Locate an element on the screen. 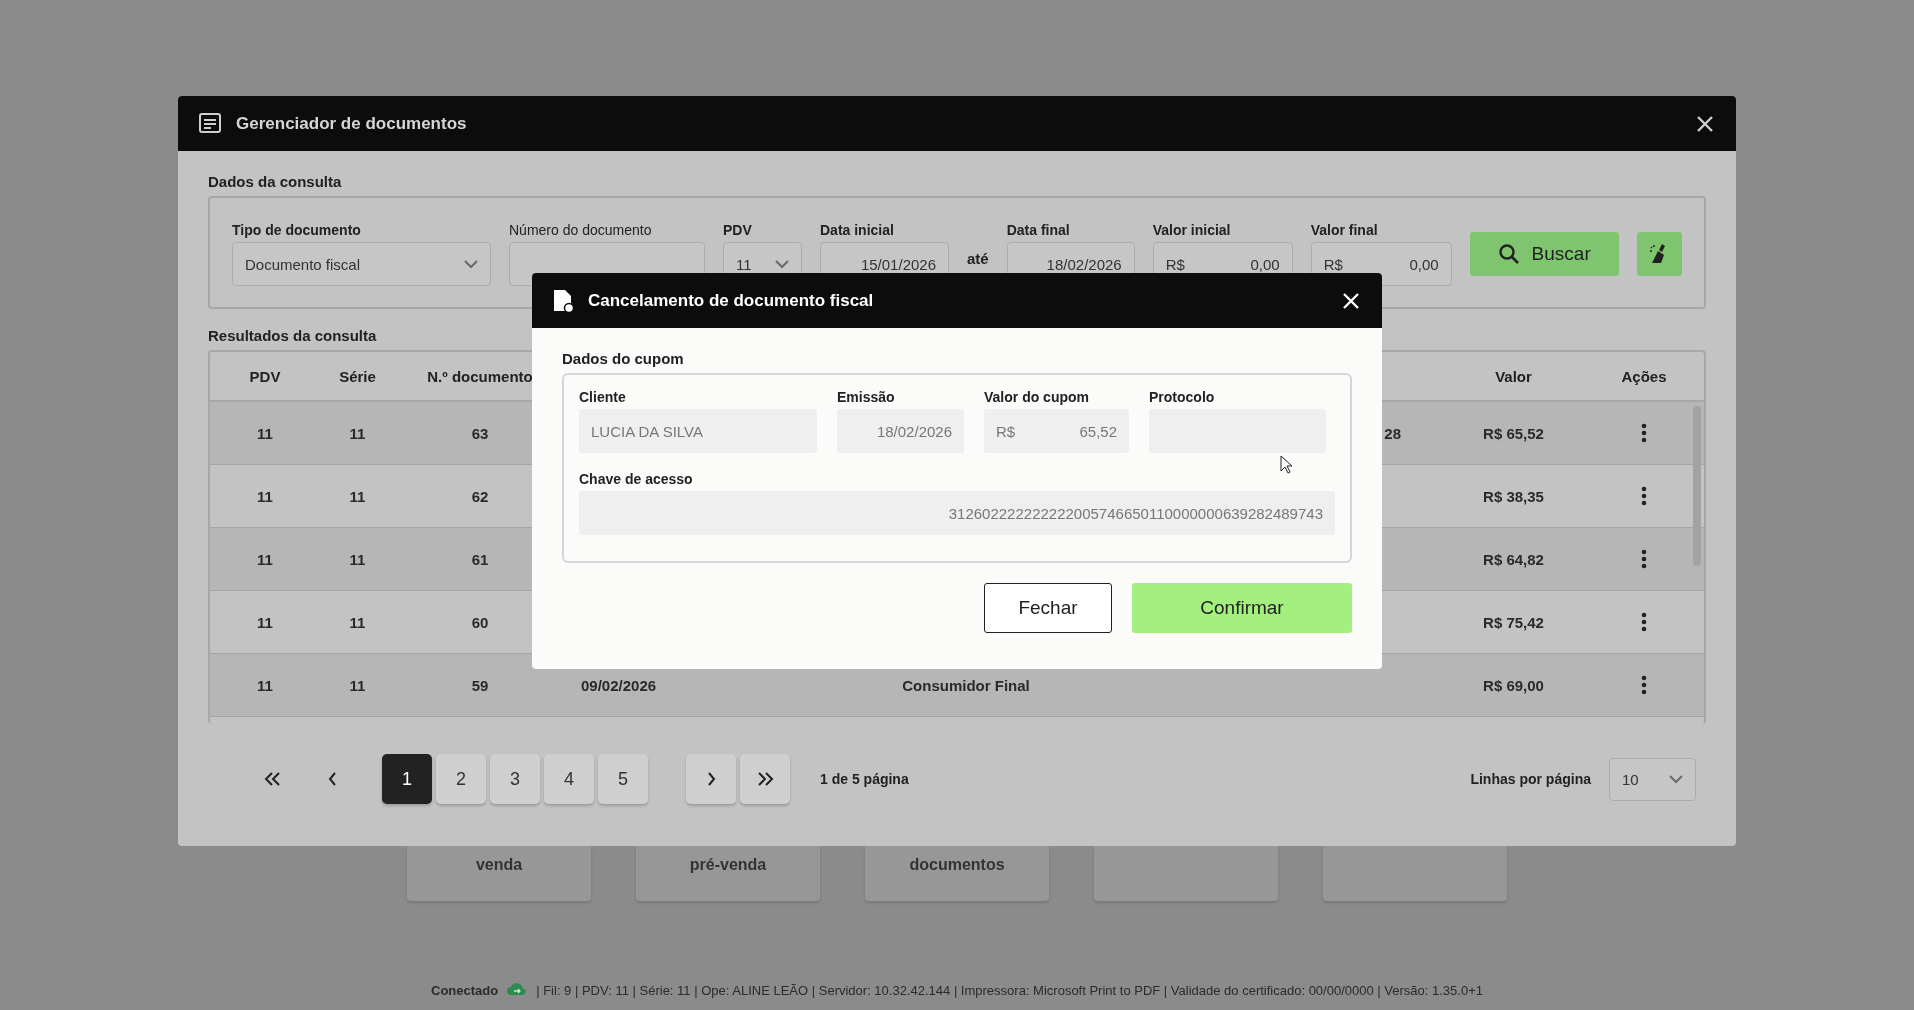  table-cell-text: 63 is located at coordinates (480, 433).